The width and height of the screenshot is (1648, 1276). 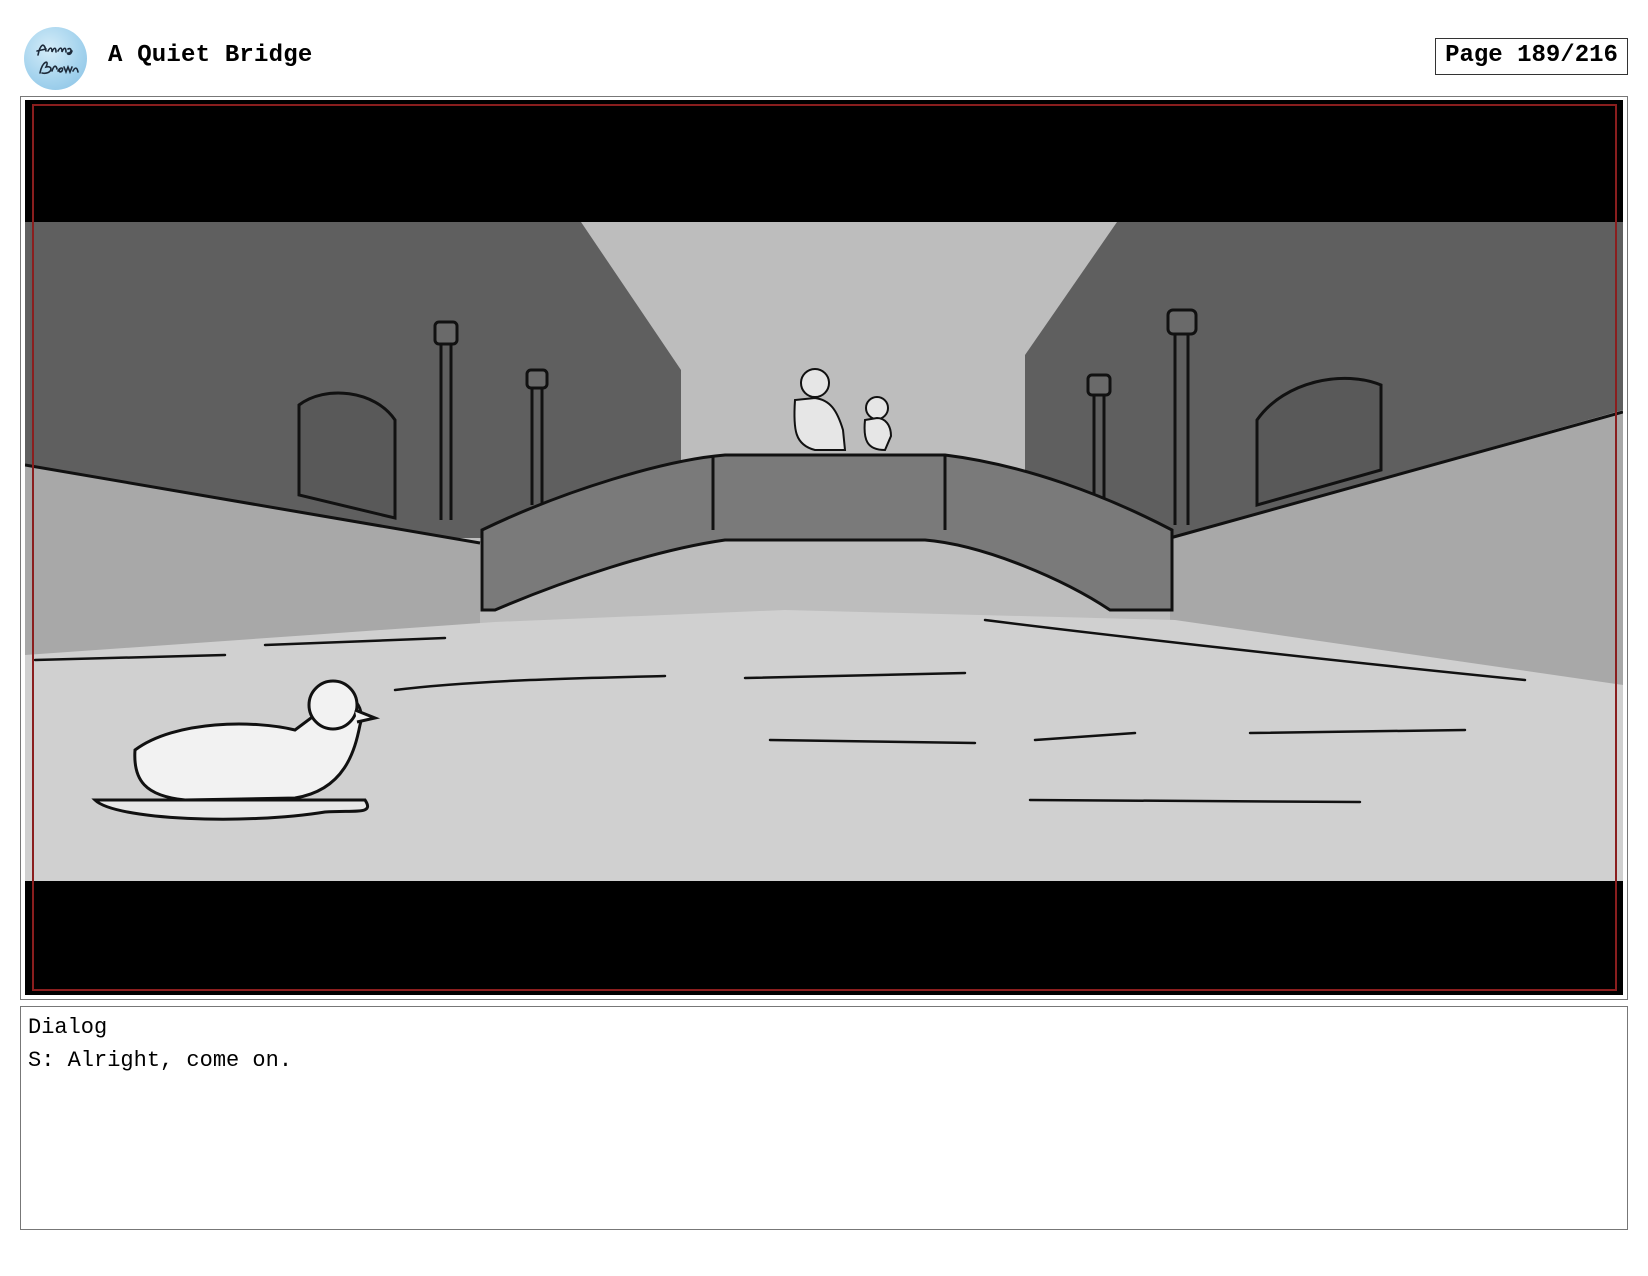 What do you see at coordinates (1531, 56) in the screenshot?
I see `page-number: Page 189/216` at bounding box center [1531, 56].